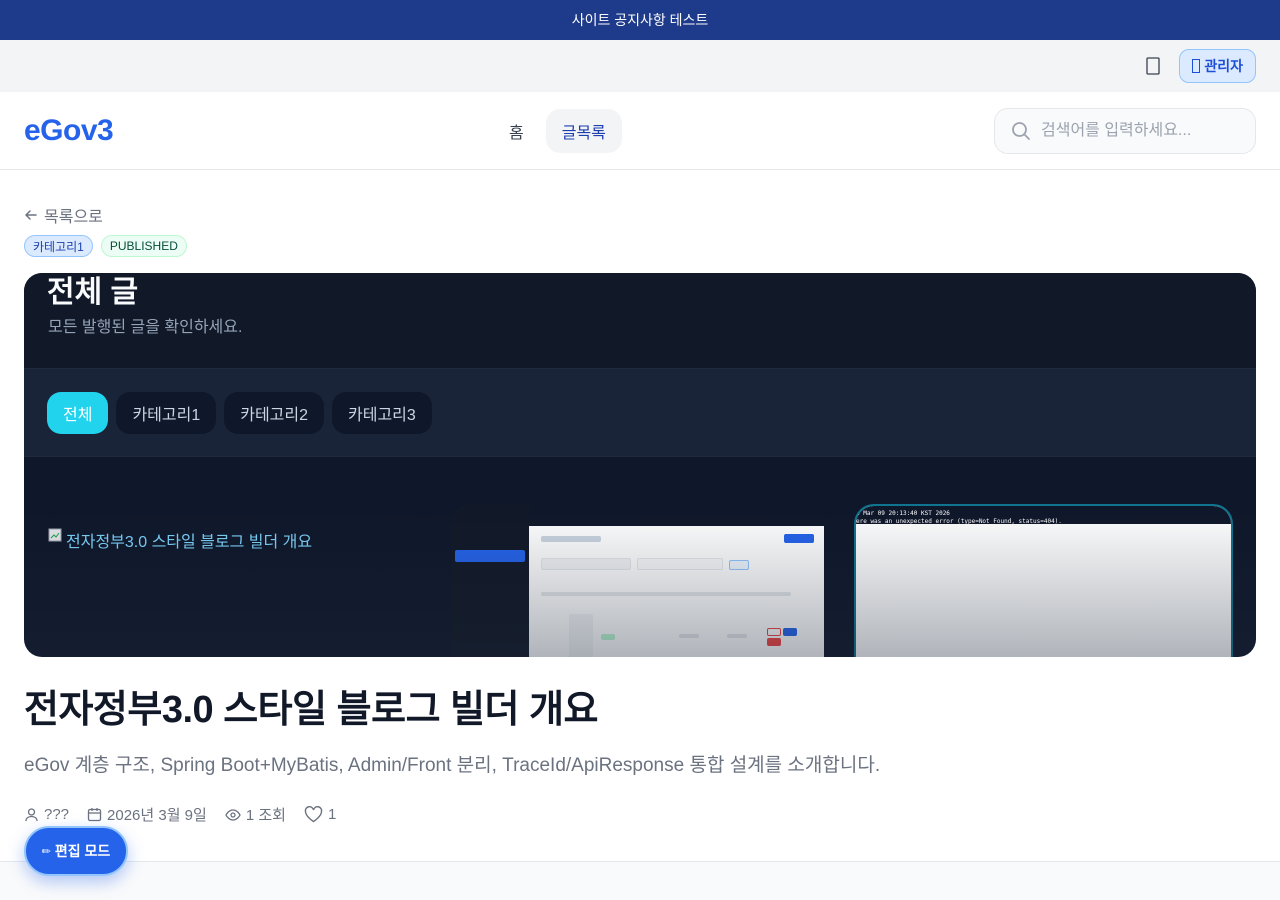  Describe the element at coordinates (640, 246) in the screenshot. I see `post-tags: 카테고리1 PUBLISHED` at that location.